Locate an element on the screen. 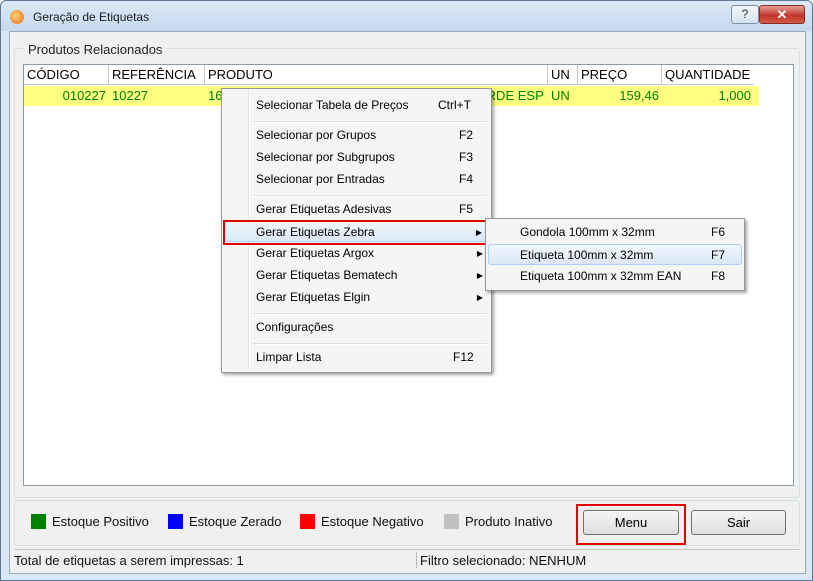 Image resolution: width=813 pixels, height=581 pixels. status-divider is located at coordinates (416, 560).